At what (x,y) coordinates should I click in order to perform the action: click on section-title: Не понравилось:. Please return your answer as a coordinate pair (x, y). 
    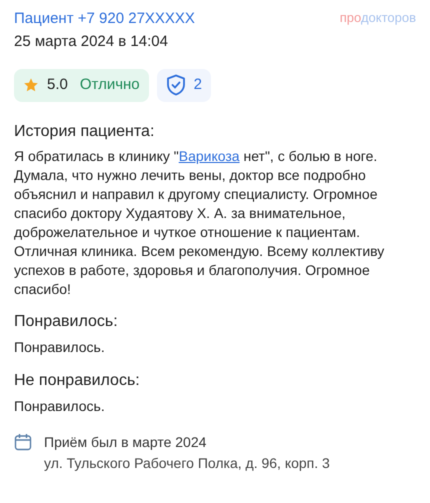
    Looking at the image, I should click on (77, 381).